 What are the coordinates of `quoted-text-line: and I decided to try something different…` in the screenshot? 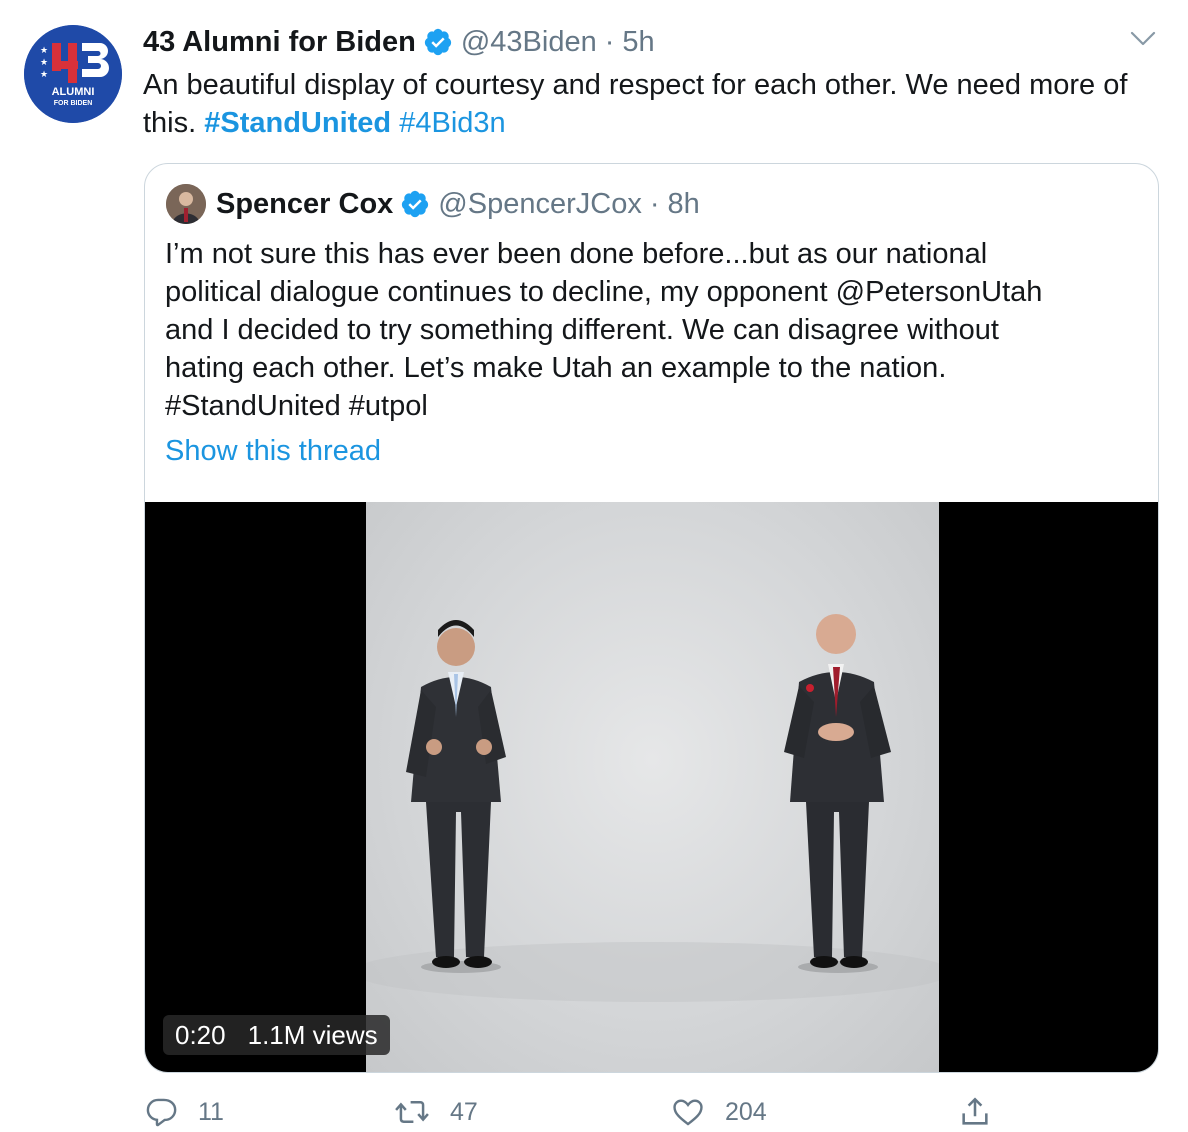 It's located at (582, 330).